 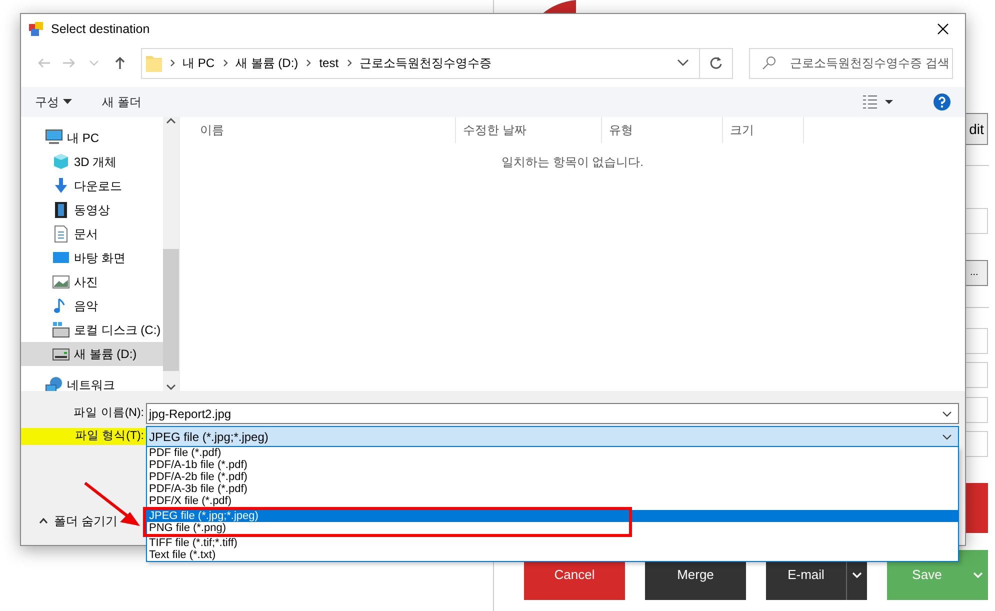 I want to click on scroll-up-icon, so click(x=171, y=121).